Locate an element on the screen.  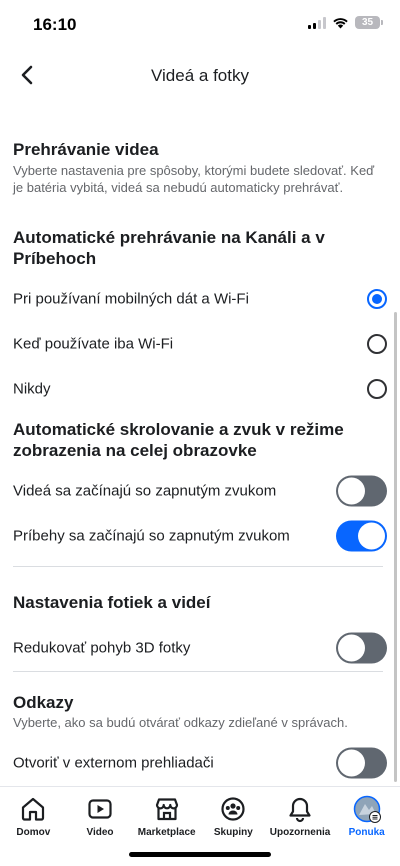
autoplay-option-label: Pri používaní mobilných dát a Wi-Fi is located at coordinates (131, 299).